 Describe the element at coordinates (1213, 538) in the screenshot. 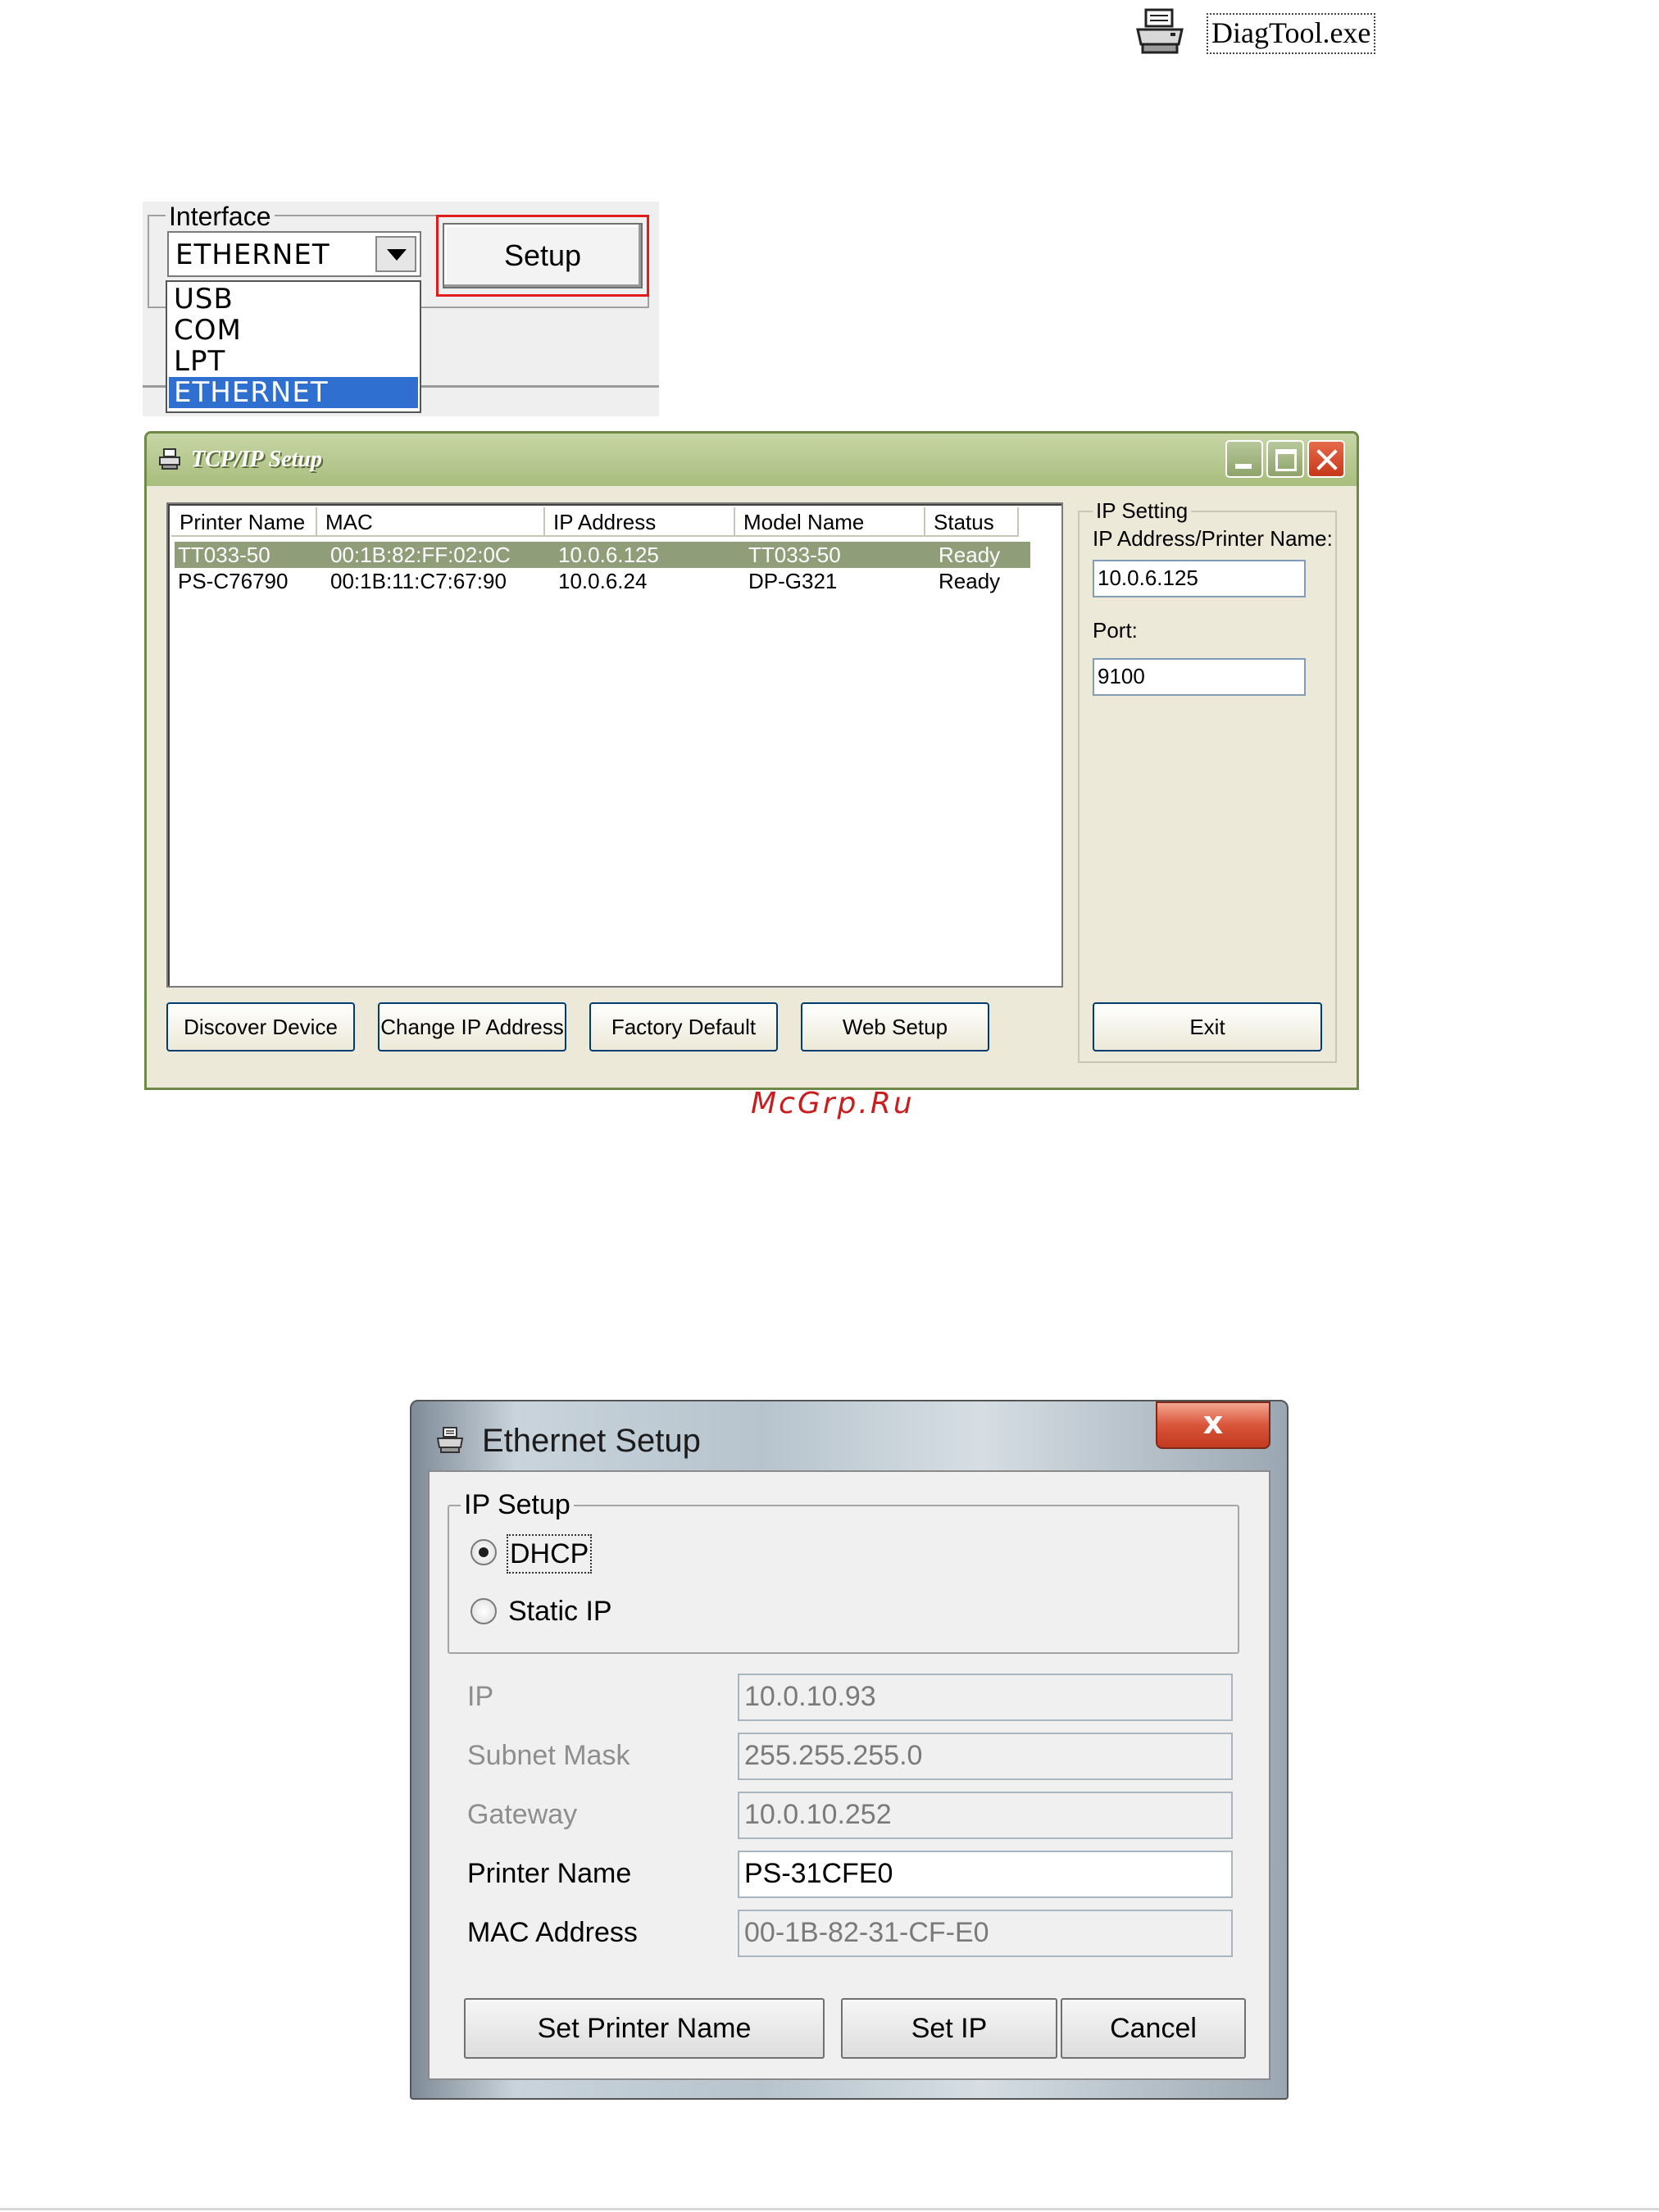

I see `ip-address-label: IP Address/Printer Name:` at that location.